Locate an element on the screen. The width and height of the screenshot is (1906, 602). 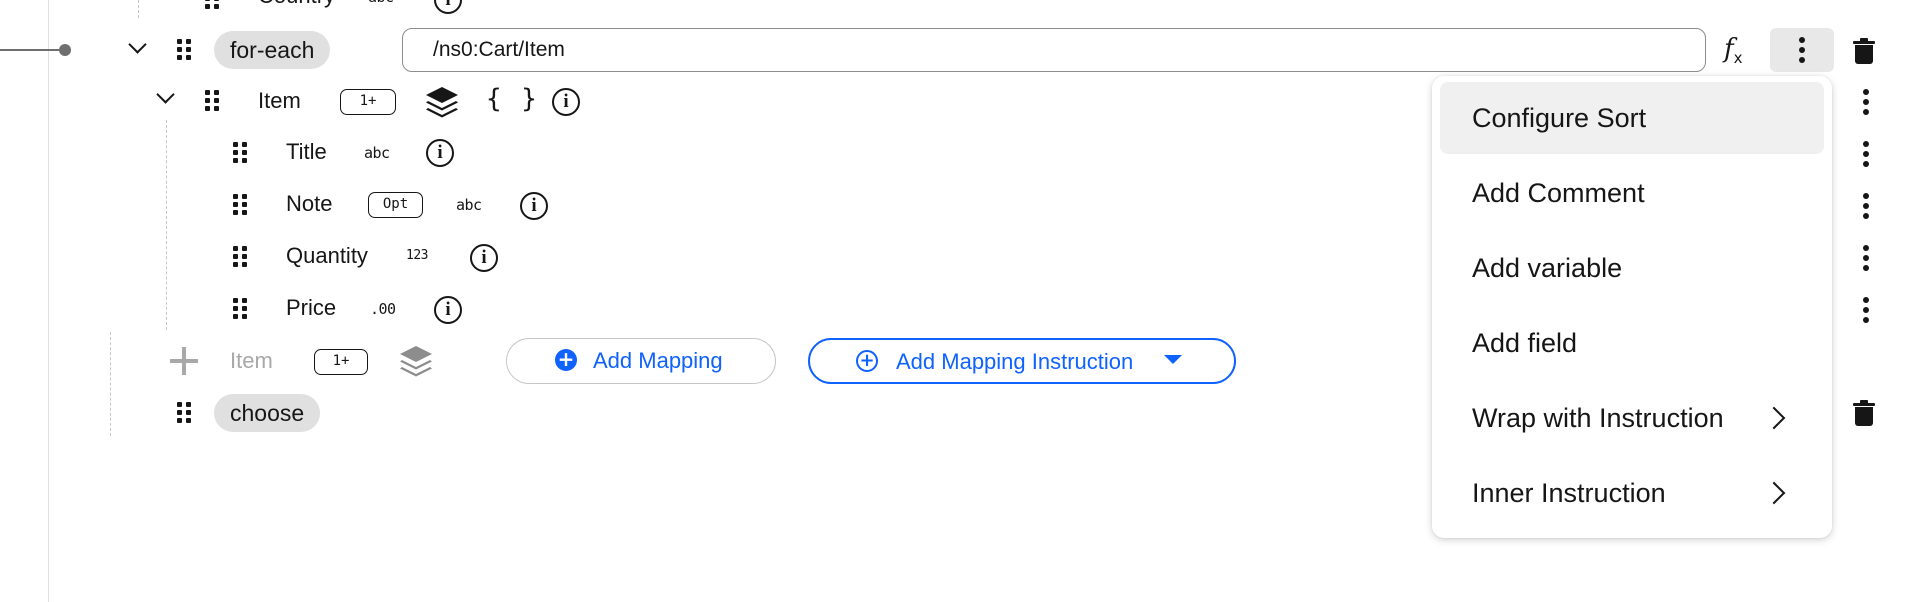
field-label-price: Price is located at coordinates (311, 307).